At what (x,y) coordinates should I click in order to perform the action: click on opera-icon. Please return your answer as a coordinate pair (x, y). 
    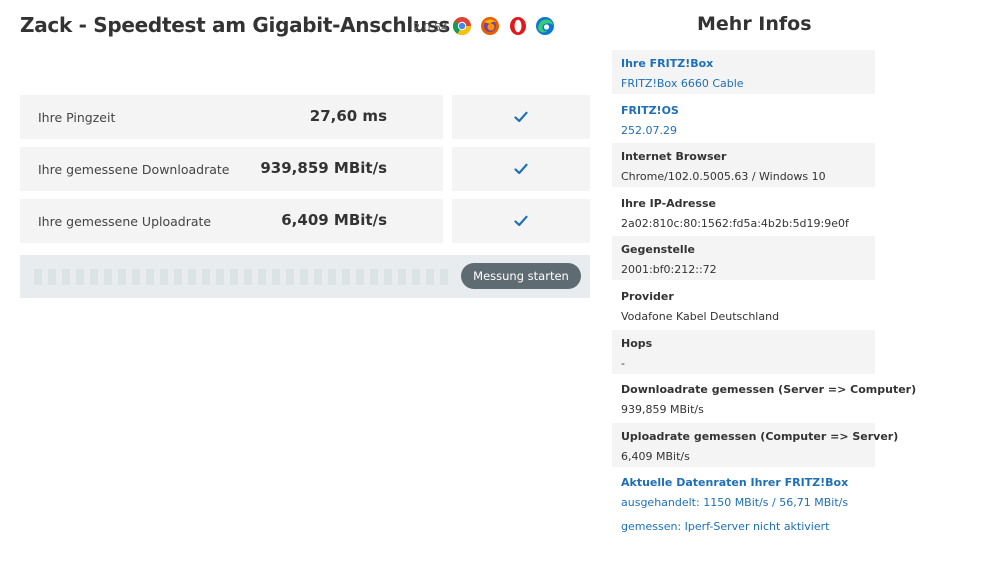
    Looking at the image, I should click on (518, 26).